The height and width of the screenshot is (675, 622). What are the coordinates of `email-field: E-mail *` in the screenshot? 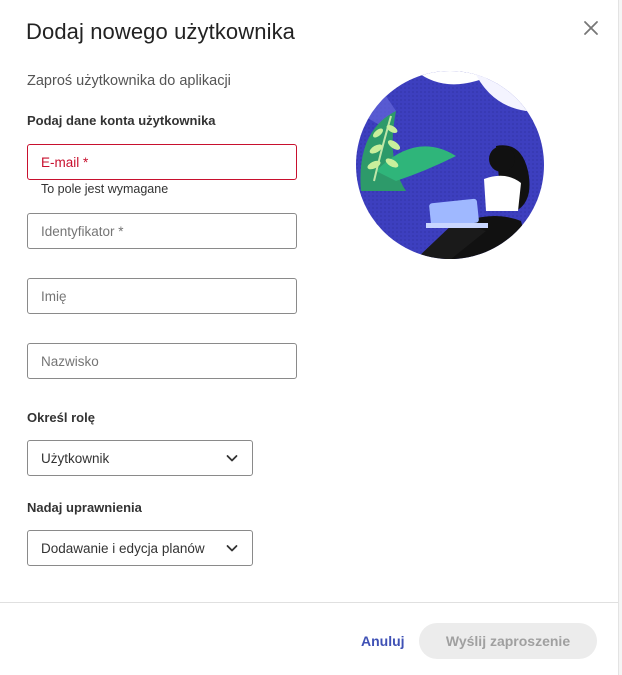 It's located at (162, 162).